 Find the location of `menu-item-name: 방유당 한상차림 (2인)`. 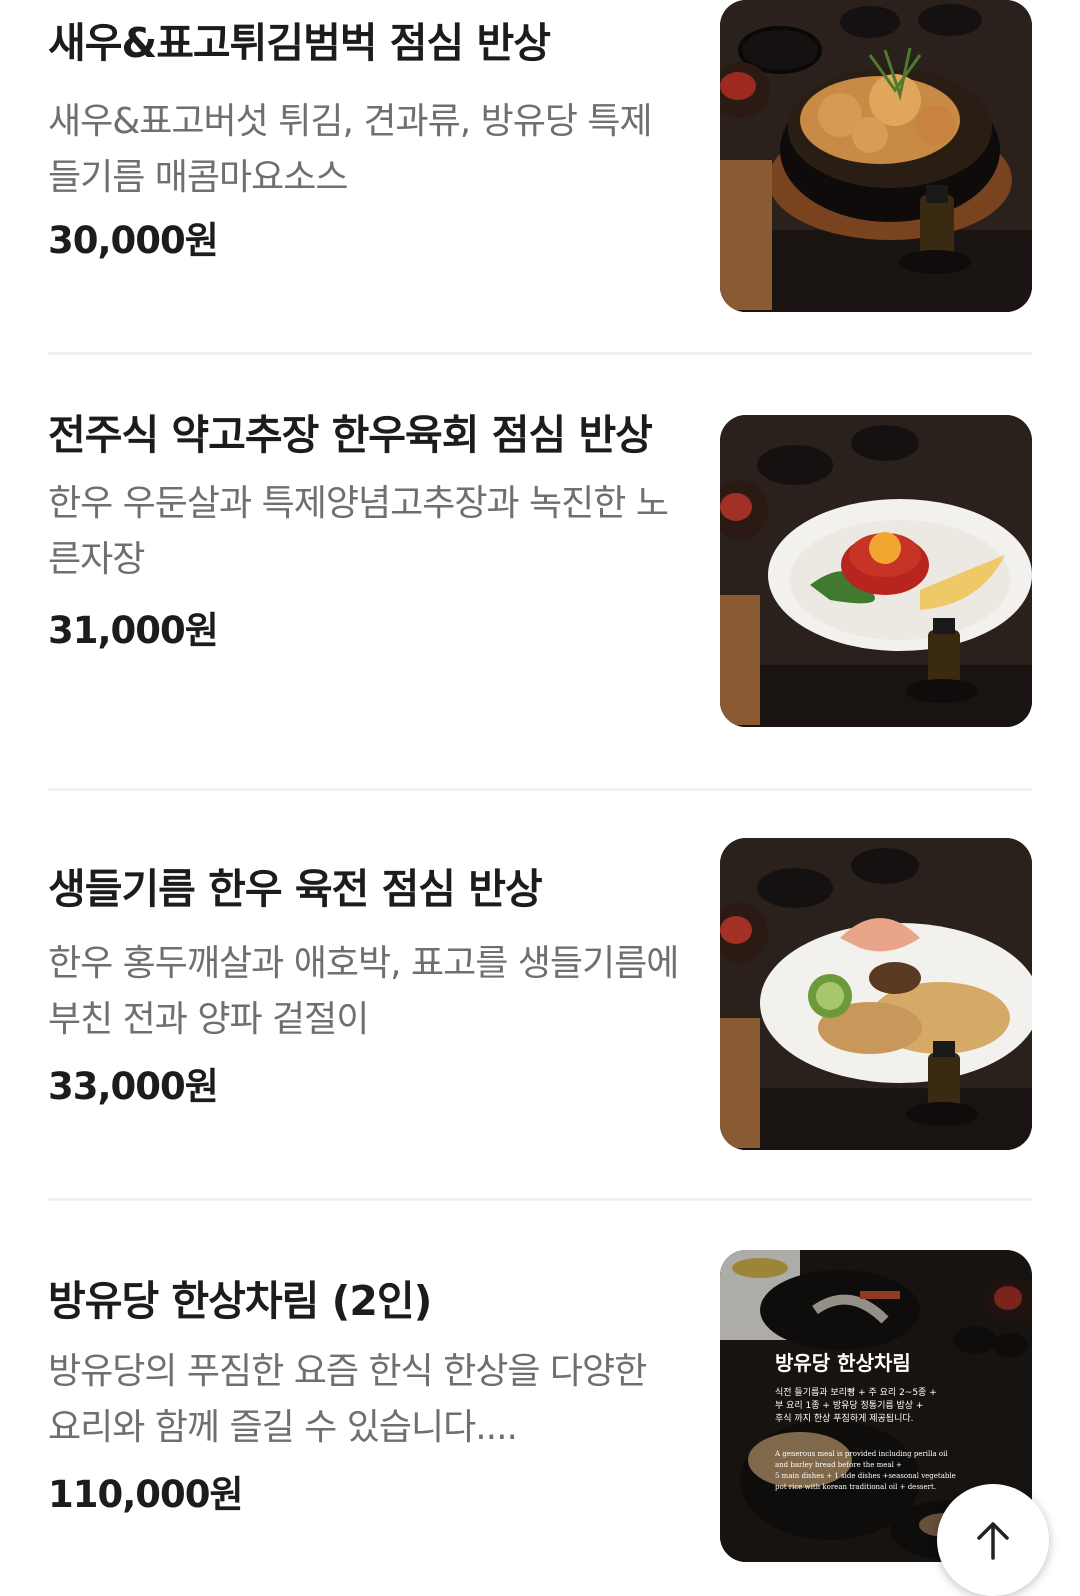

menu-item-name: 방유당 한상차림 (2인) is located at coordinates (240, 1301).